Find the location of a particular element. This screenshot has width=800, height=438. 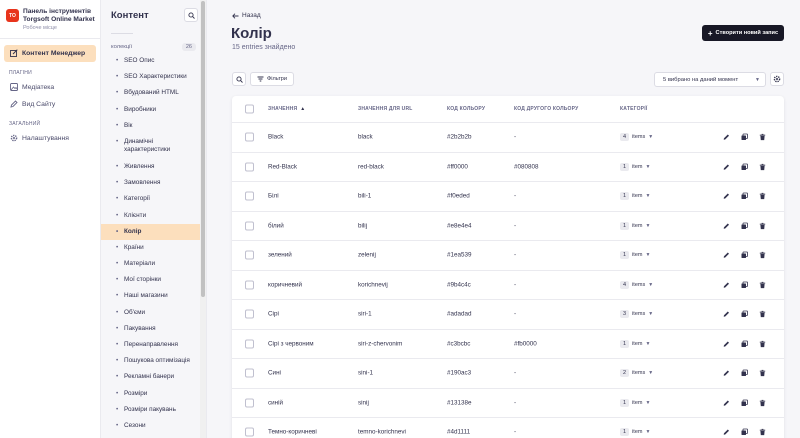

subnav-item: • Об'єми is located at coordinates (153, 313).